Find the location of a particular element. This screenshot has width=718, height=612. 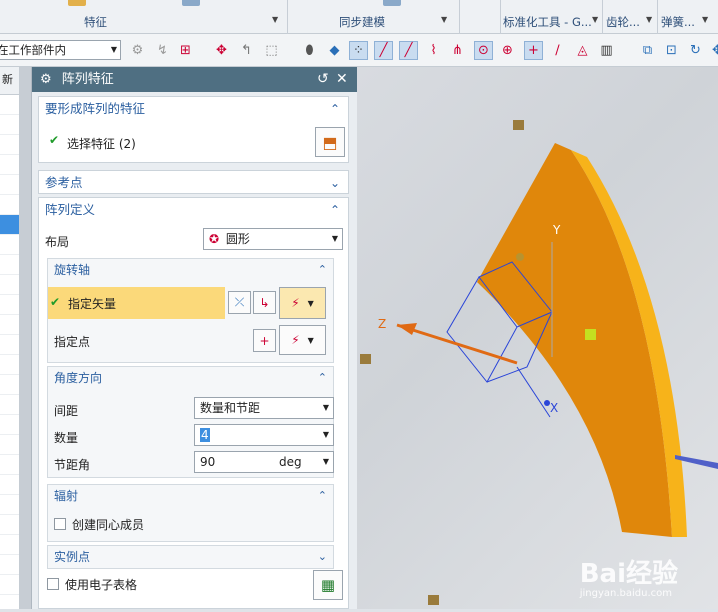

concentric-members-checkbox is located at coordinates (60, 524).